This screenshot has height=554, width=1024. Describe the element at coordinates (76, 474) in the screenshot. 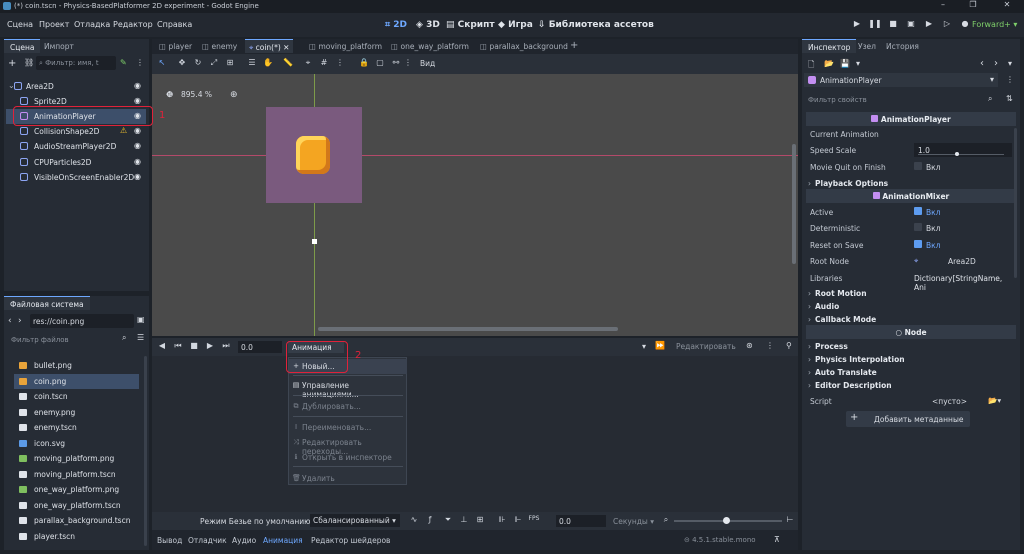

I see `file-item: moving_platform.tscn` at that location.